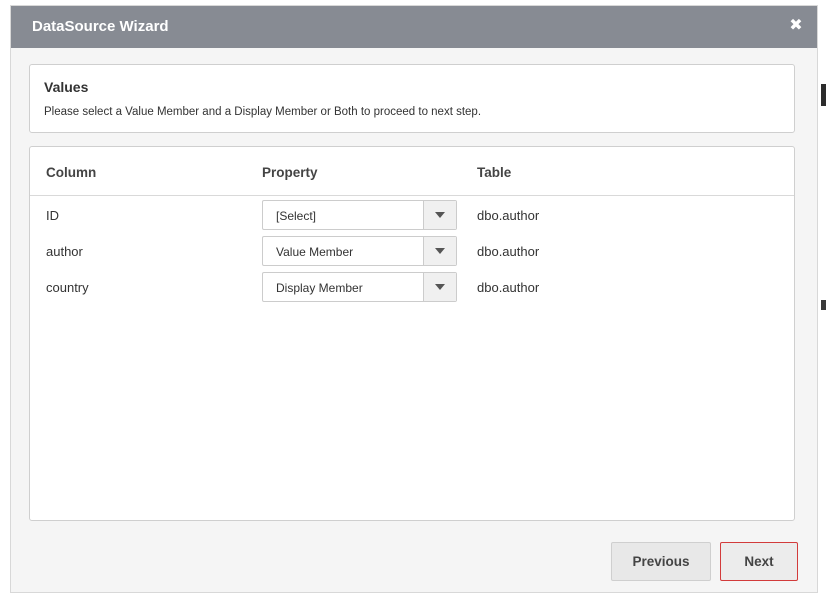 This screenshot has width=826, height=598. Describe the element at coordinates (796, 26) in the screenshot. I see `close-icon: ✖` at that location.